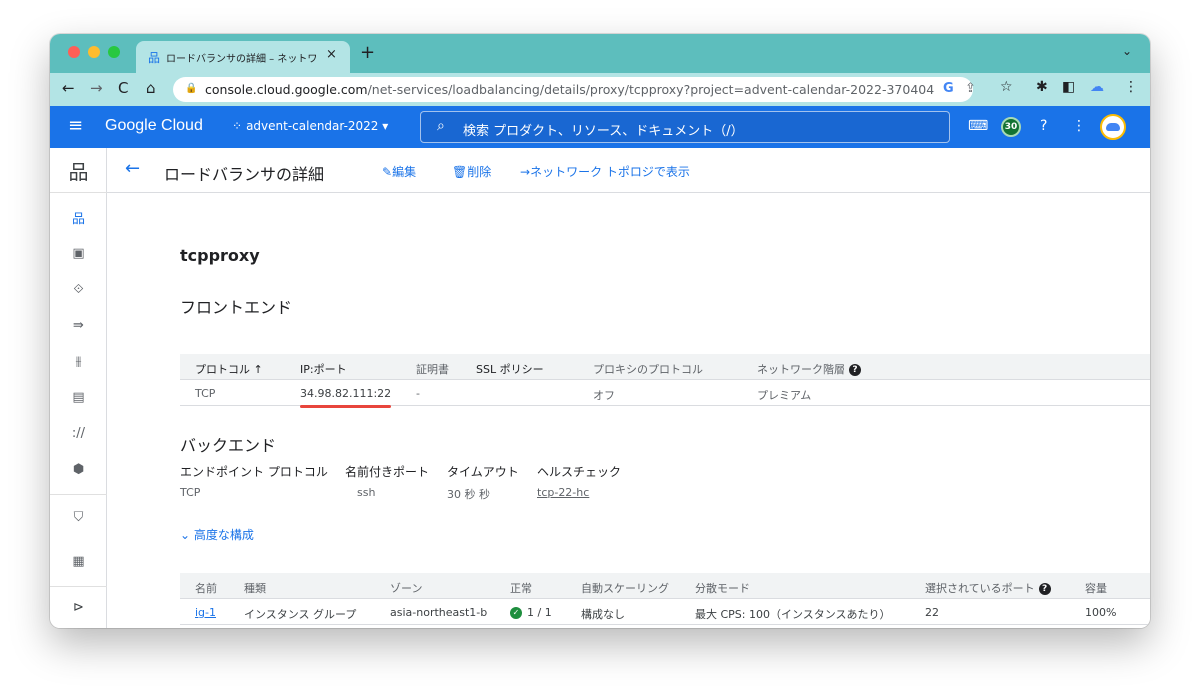  What do you see at coordinates (205, 612) in the screenshot?
I see `backend-name-link: ig-1` at bounding box center [205, 612].